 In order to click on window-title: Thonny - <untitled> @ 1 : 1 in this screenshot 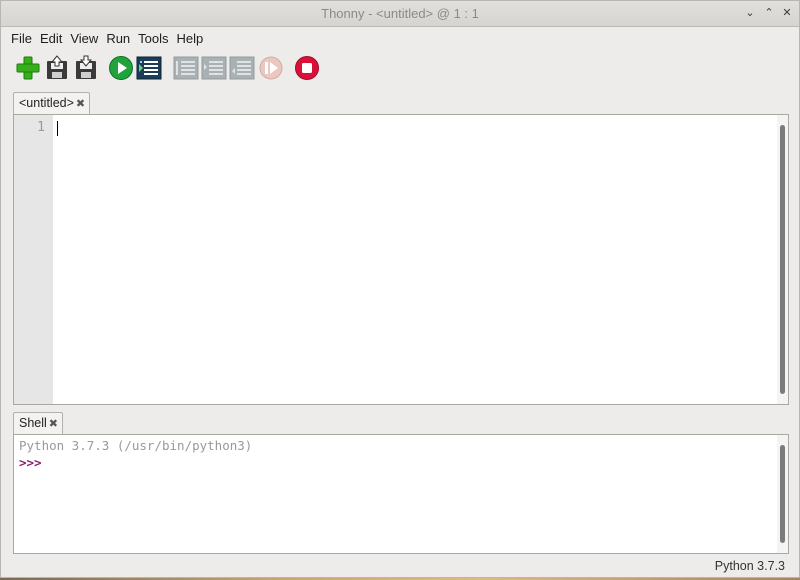, I will do `click(400, 13)`.